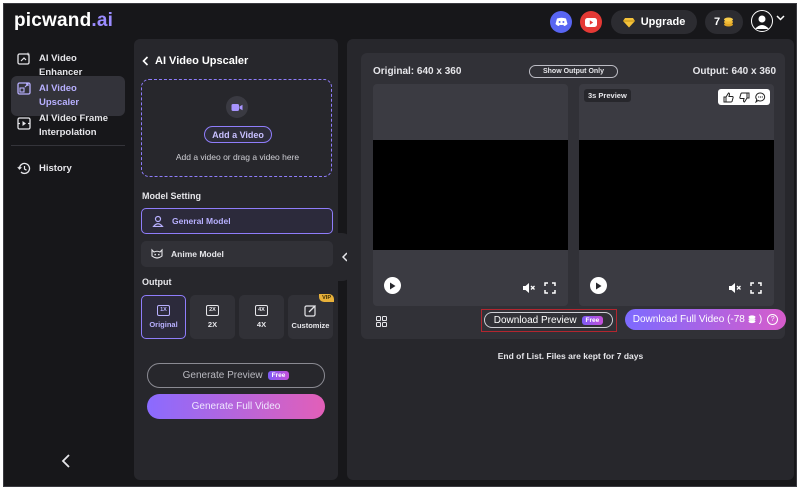 The image size is (800, 490). I want to click on sidebar-item-history: History, so click(68, 169).